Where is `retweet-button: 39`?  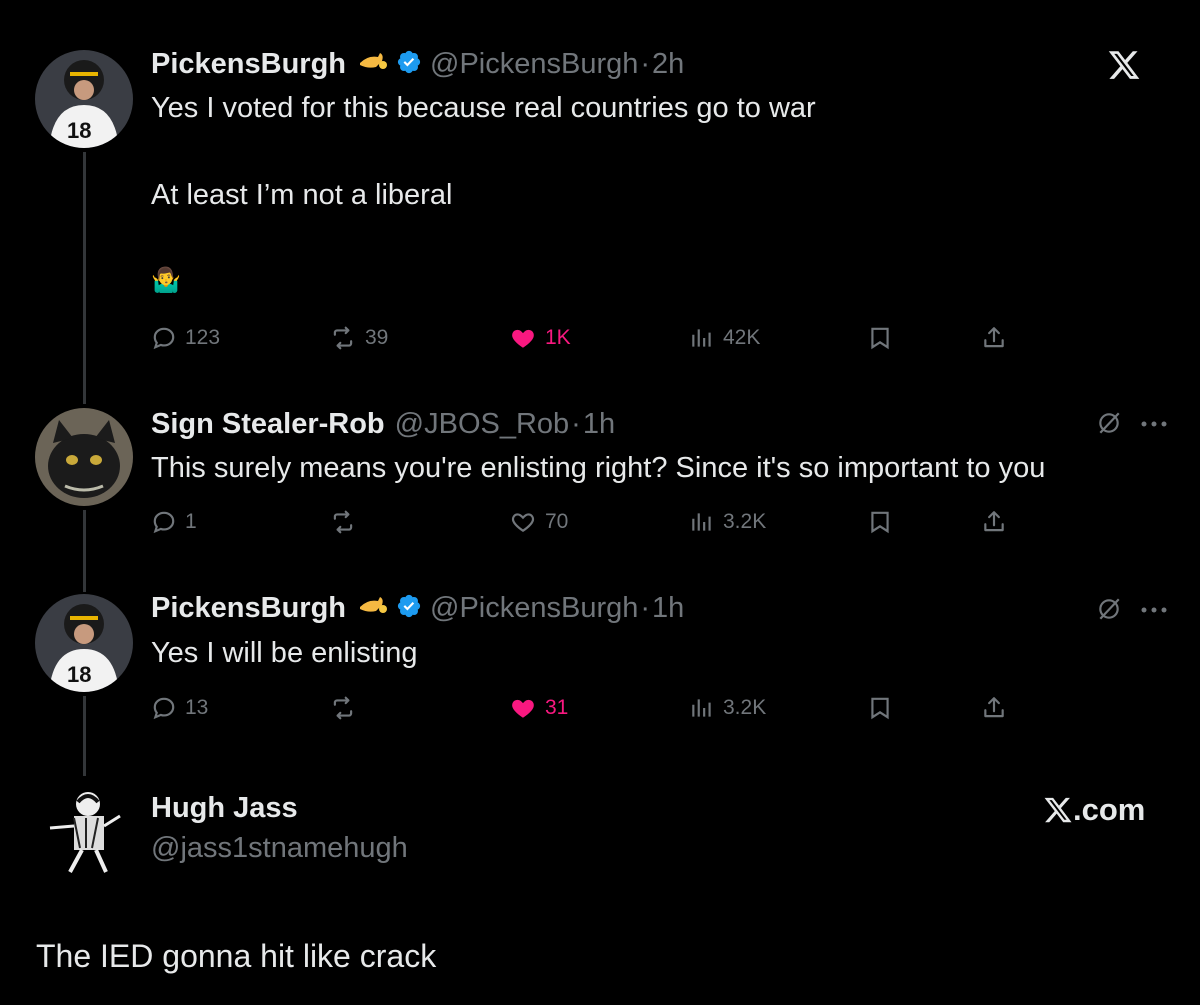 retweet-button: 39 is located at coordinates (358, 338).